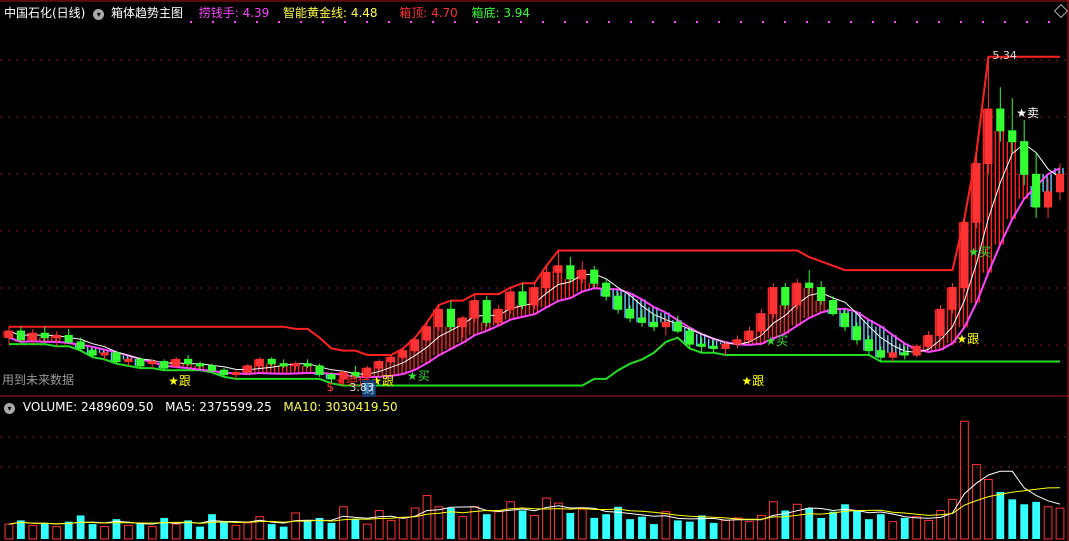  I want to click on signal-follow-3: ★跟, so click(753, 381).